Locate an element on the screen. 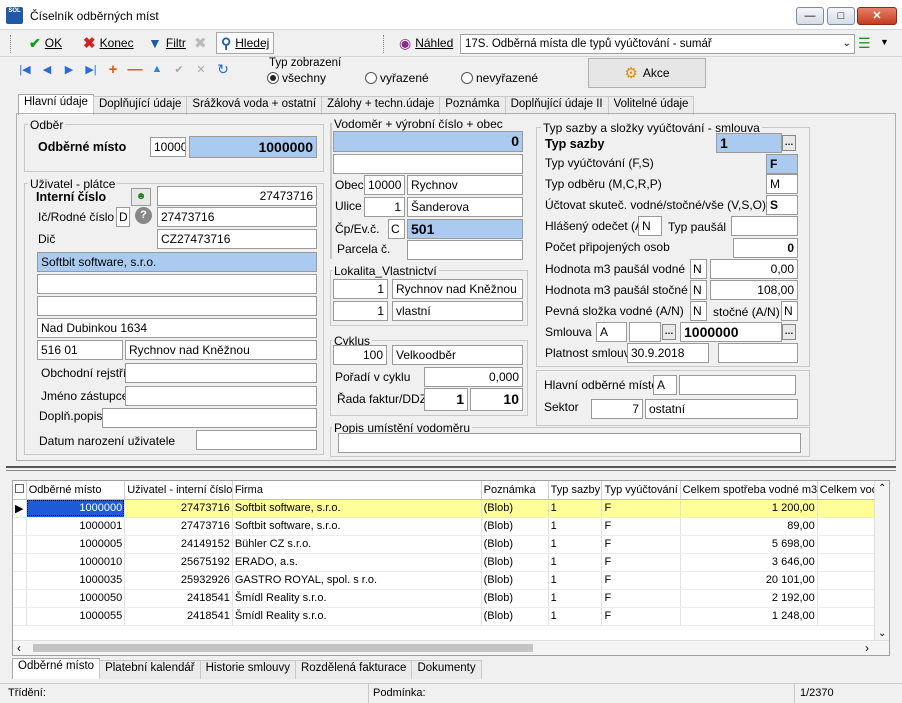 The width and height of the screenshot is (902, 703). row-indicator: ▶ is located at coordinates (20, 508).